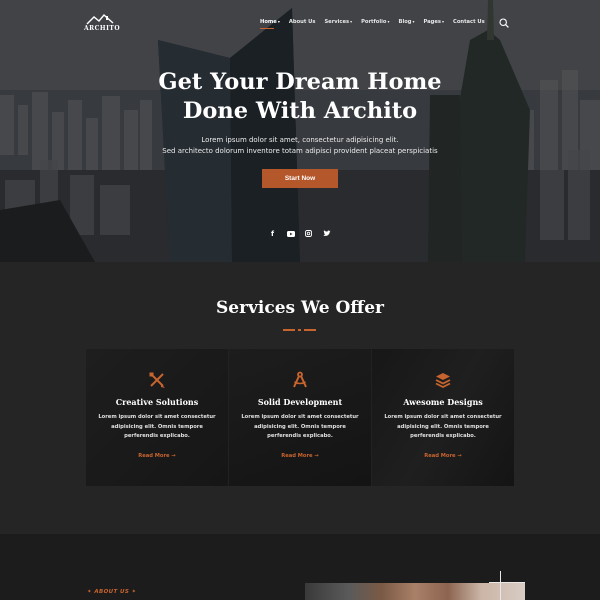 The image size is (600, 600). I want to click on instagram-icon, so click(308, 233).